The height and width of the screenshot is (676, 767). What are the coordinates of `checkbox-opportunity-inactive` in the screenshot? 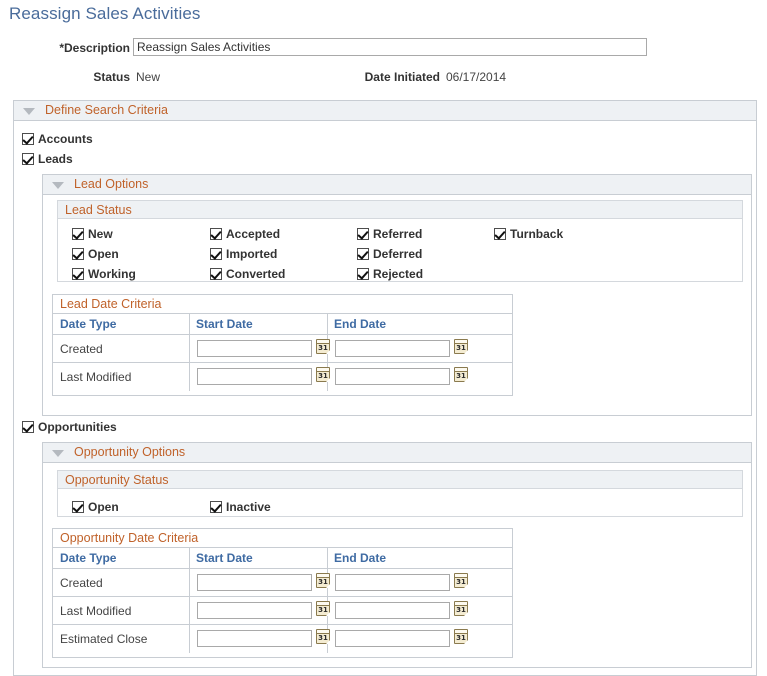 It's located at (216, 507).